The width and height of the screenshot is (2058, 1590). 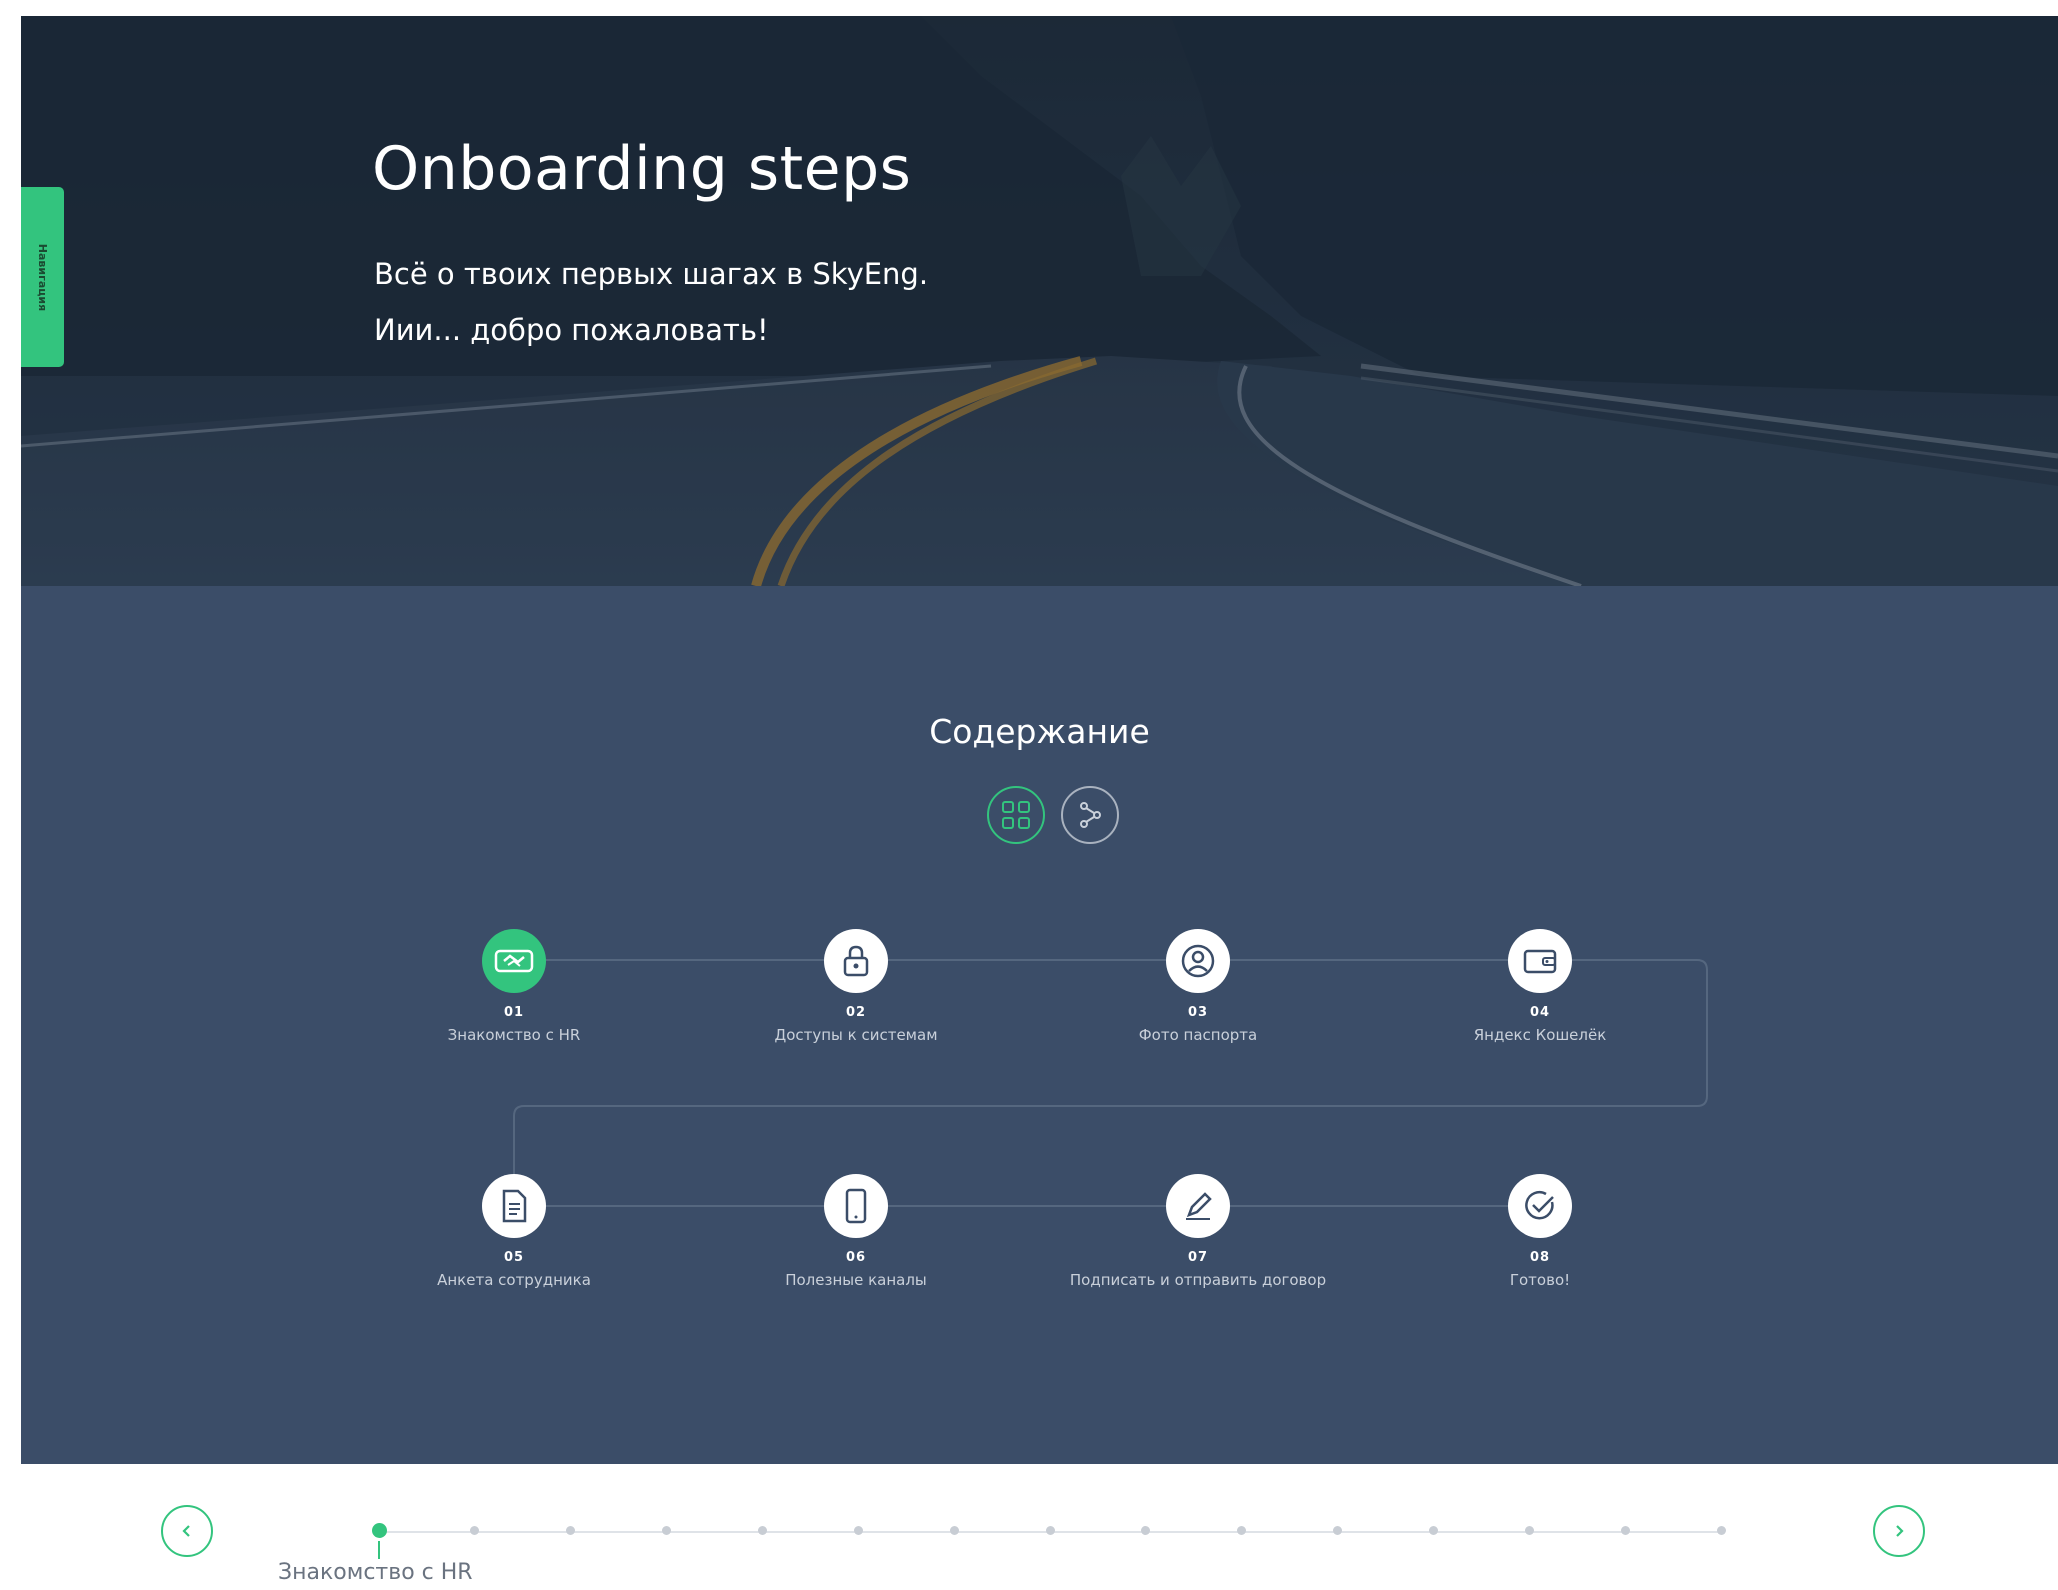 I want to click on step-4-icon-wrap, so click(x=1540, y=961).